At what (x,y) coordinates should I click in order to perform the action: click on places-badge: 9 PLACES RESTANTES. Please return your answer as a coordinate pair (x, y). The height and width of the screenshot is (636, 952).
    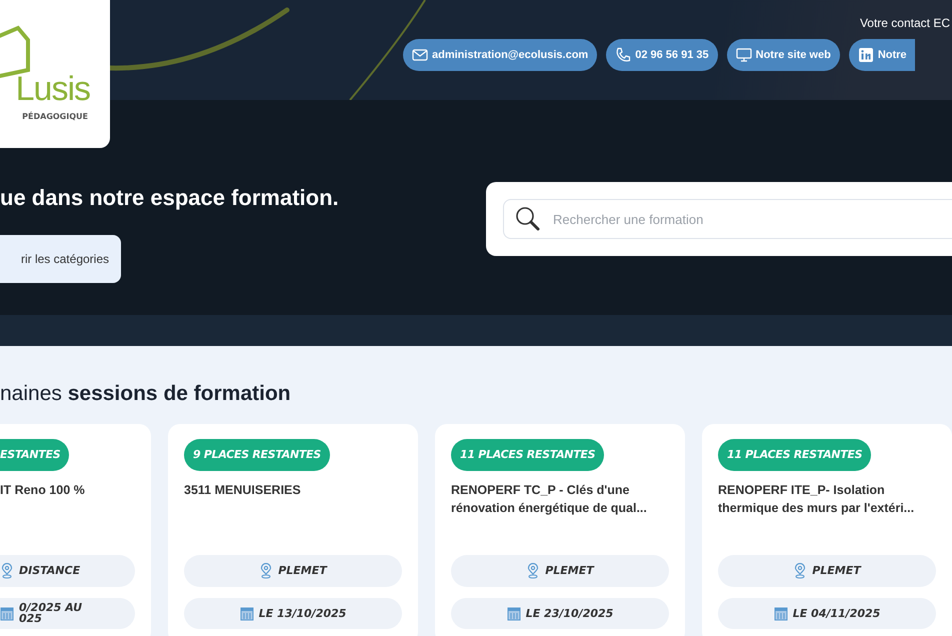
    Looking at the image, I should click on (257, 455).